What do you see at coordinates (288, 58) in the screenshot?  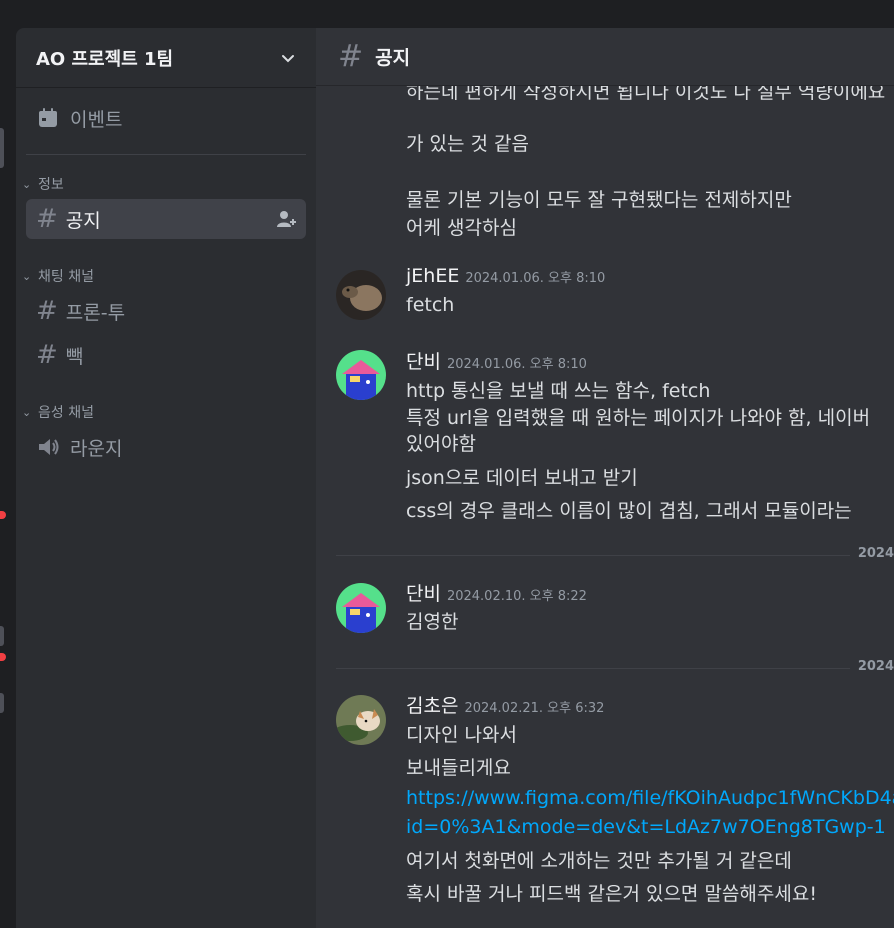 I see `chevron-down-icon` at bounding box center [288, 58].